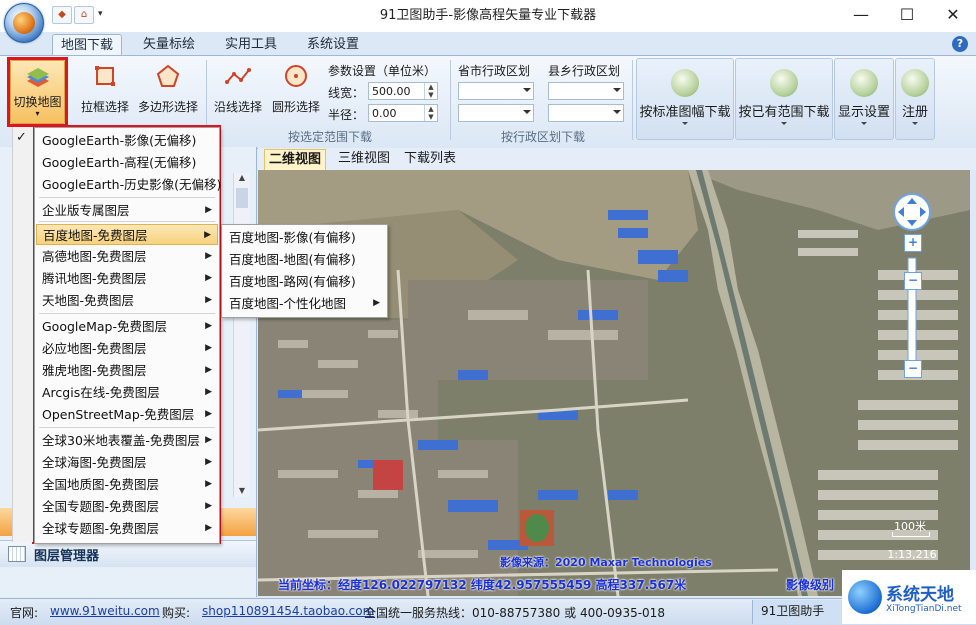 This screenshot has width=976, height=625. I want to click on taskbar-app: 91卫图助手, so click(800, 612).